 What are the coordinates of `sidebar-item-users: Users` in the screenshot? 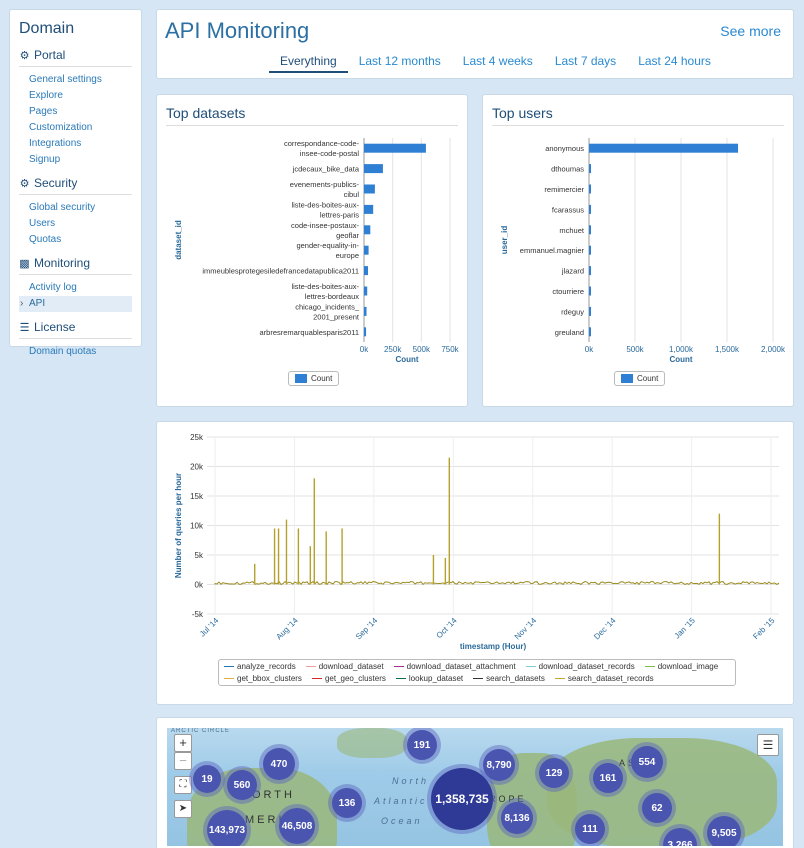 It's located at (75, 224).